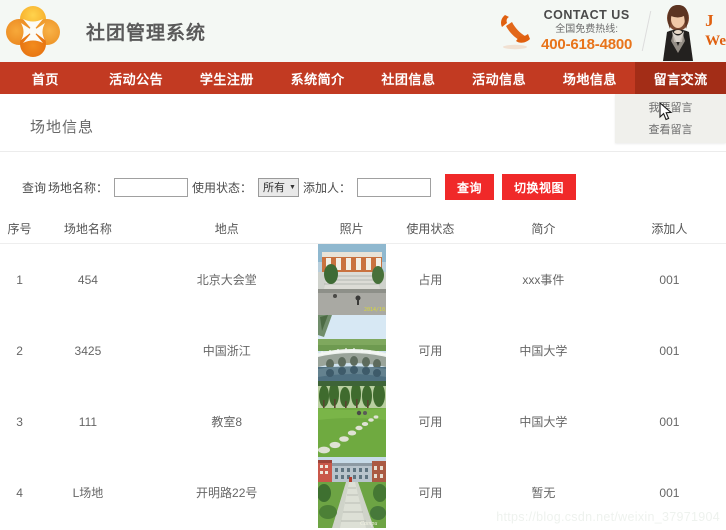 The width and height of the screenshot is (726, 530). What do you see at coordinates (19, 421) in the screenshot?
I see `cell-index: 3` at bounding box center [19, 421].